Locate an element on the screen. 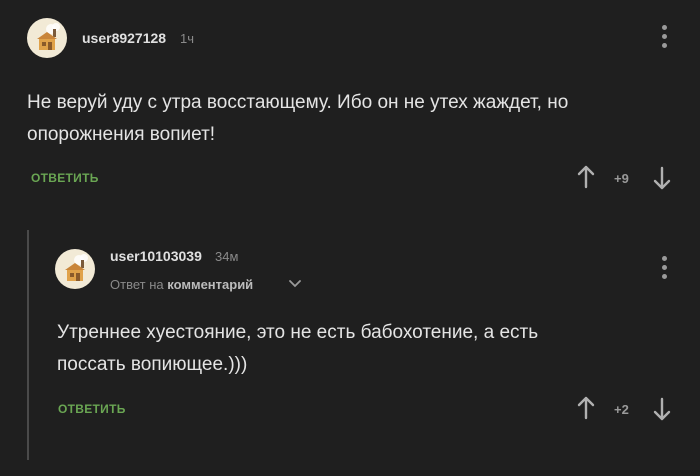 The image size is (700, 476). reply-to-link: Ответ на комментарий is located at coordinates (181, 284).